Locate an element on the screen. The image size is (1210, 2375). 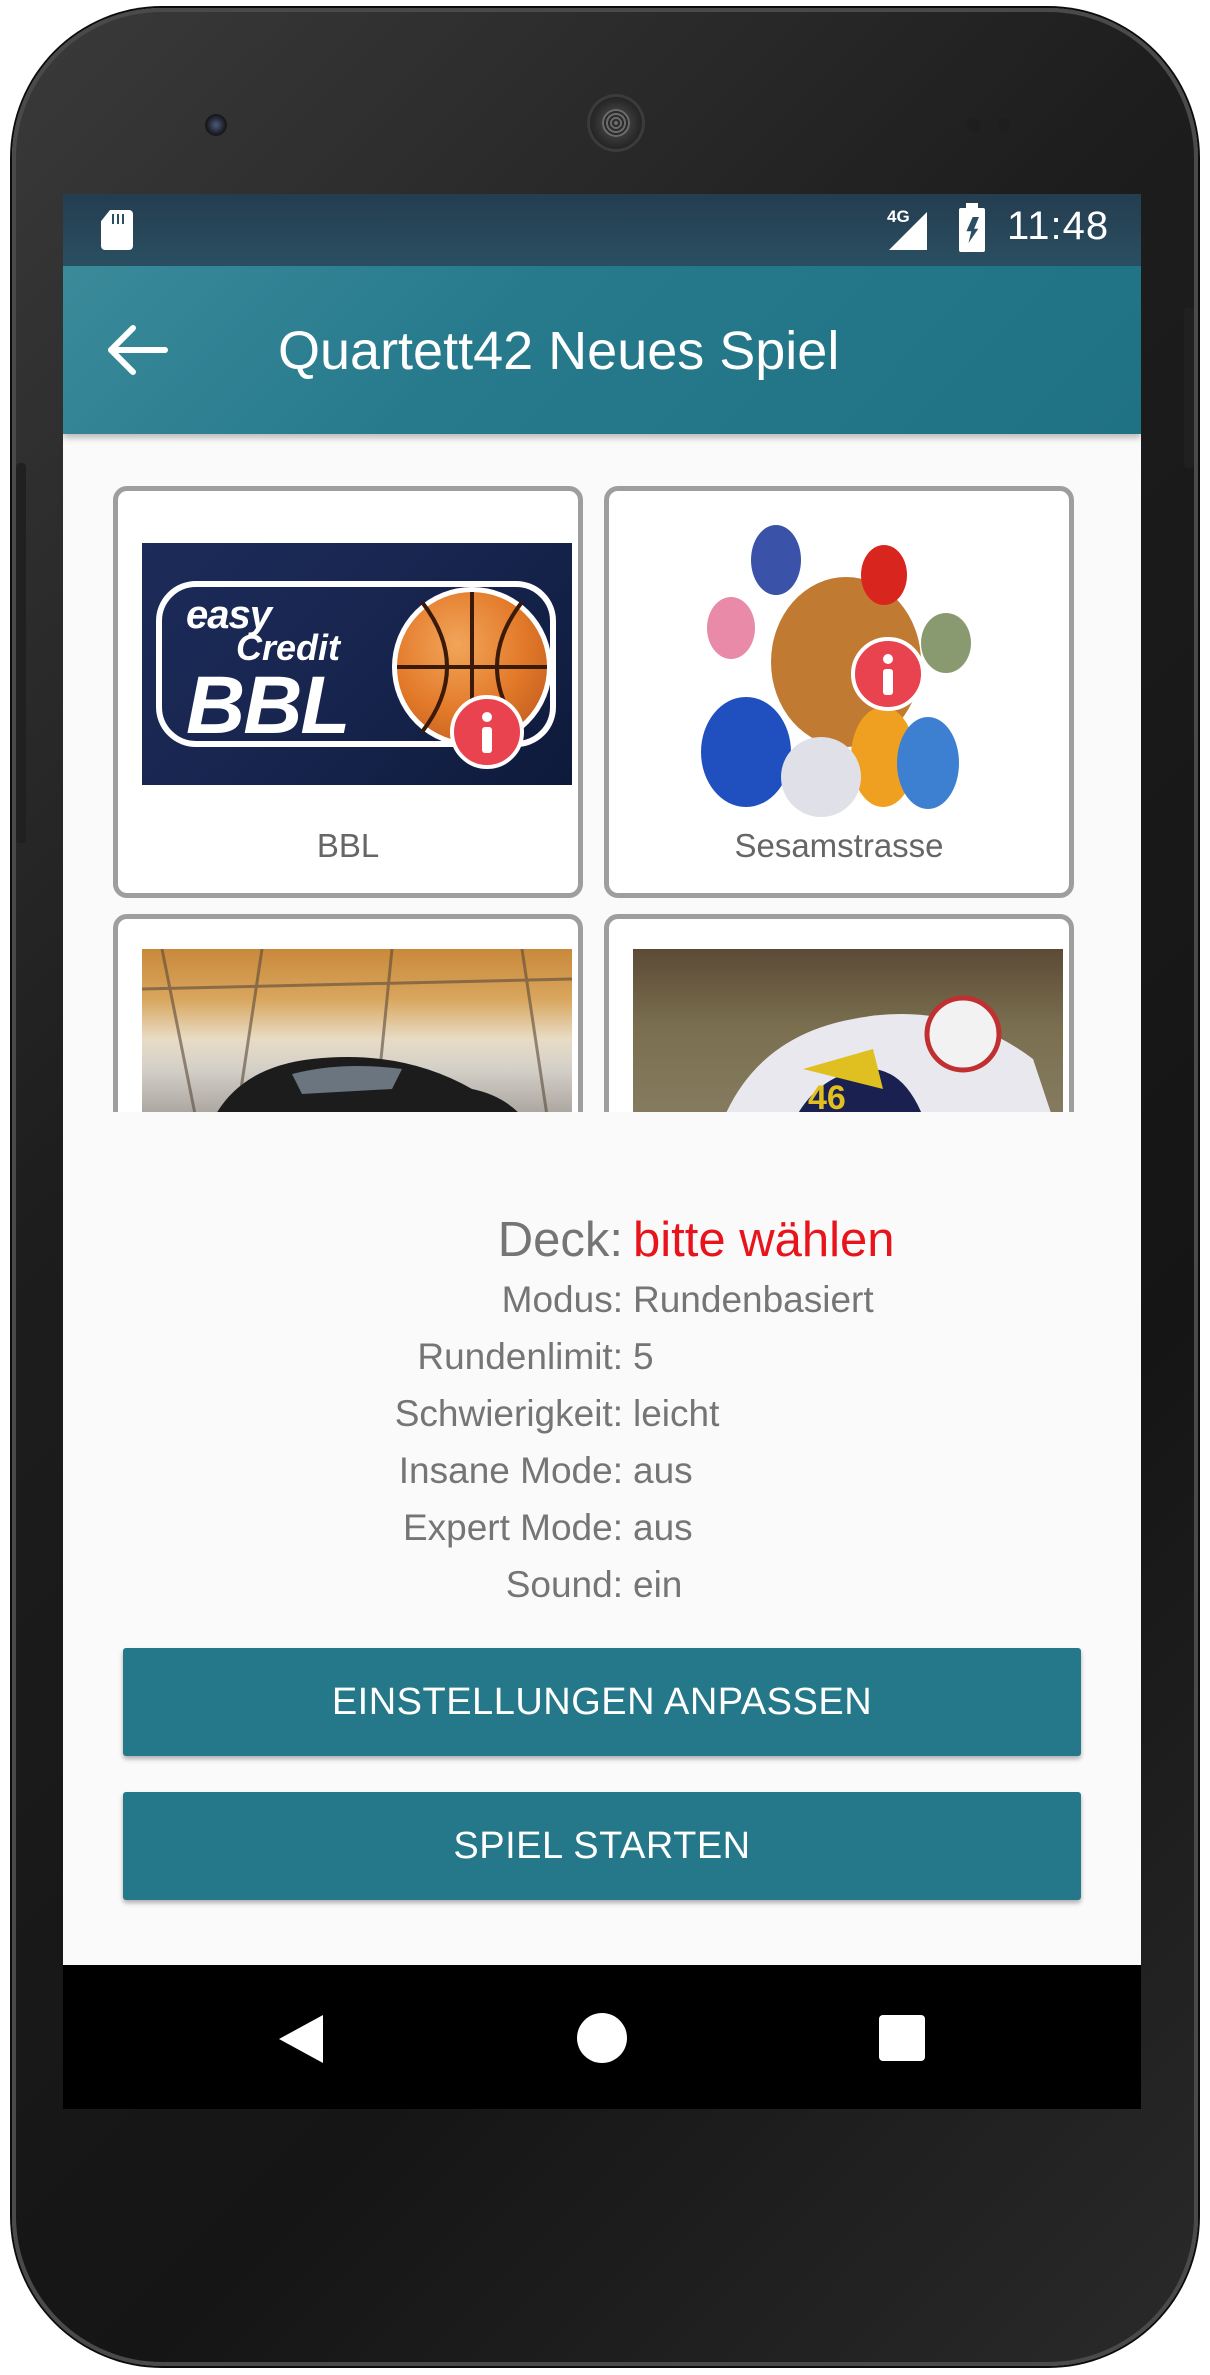
expert-mode-value: aus is located at coordinates (663, 1527).